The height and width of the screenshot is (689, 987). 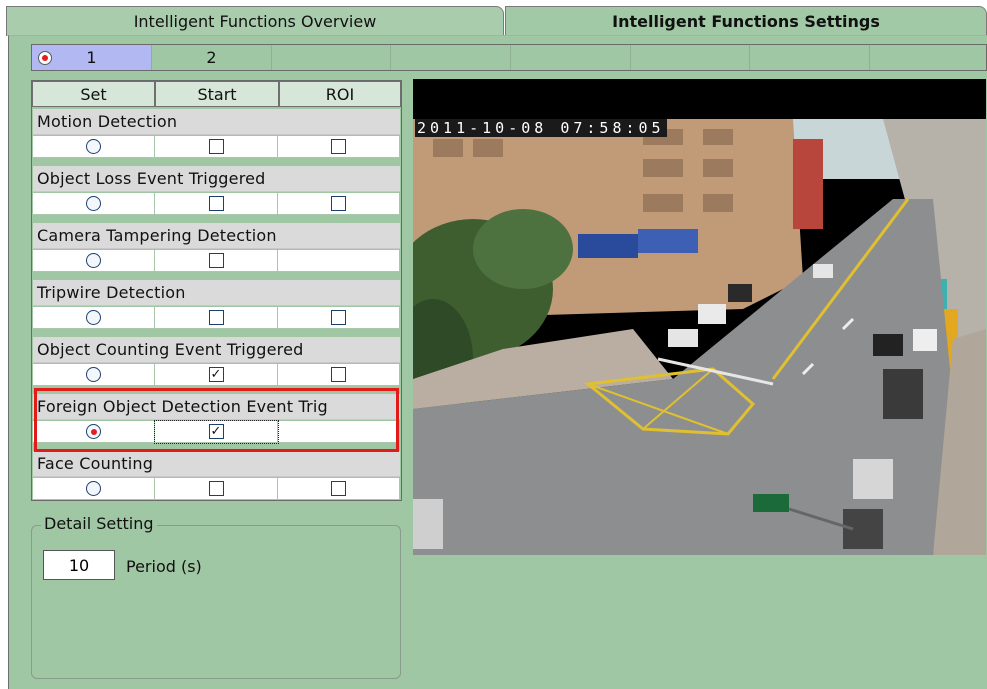 I want to click on motion-detection-set-radio, so click(x=93, y=146).